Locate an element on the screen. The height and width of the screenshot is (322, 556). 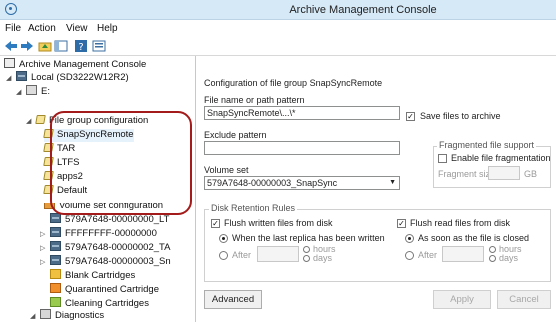
computer-icon is located at coordinates (21, 76).